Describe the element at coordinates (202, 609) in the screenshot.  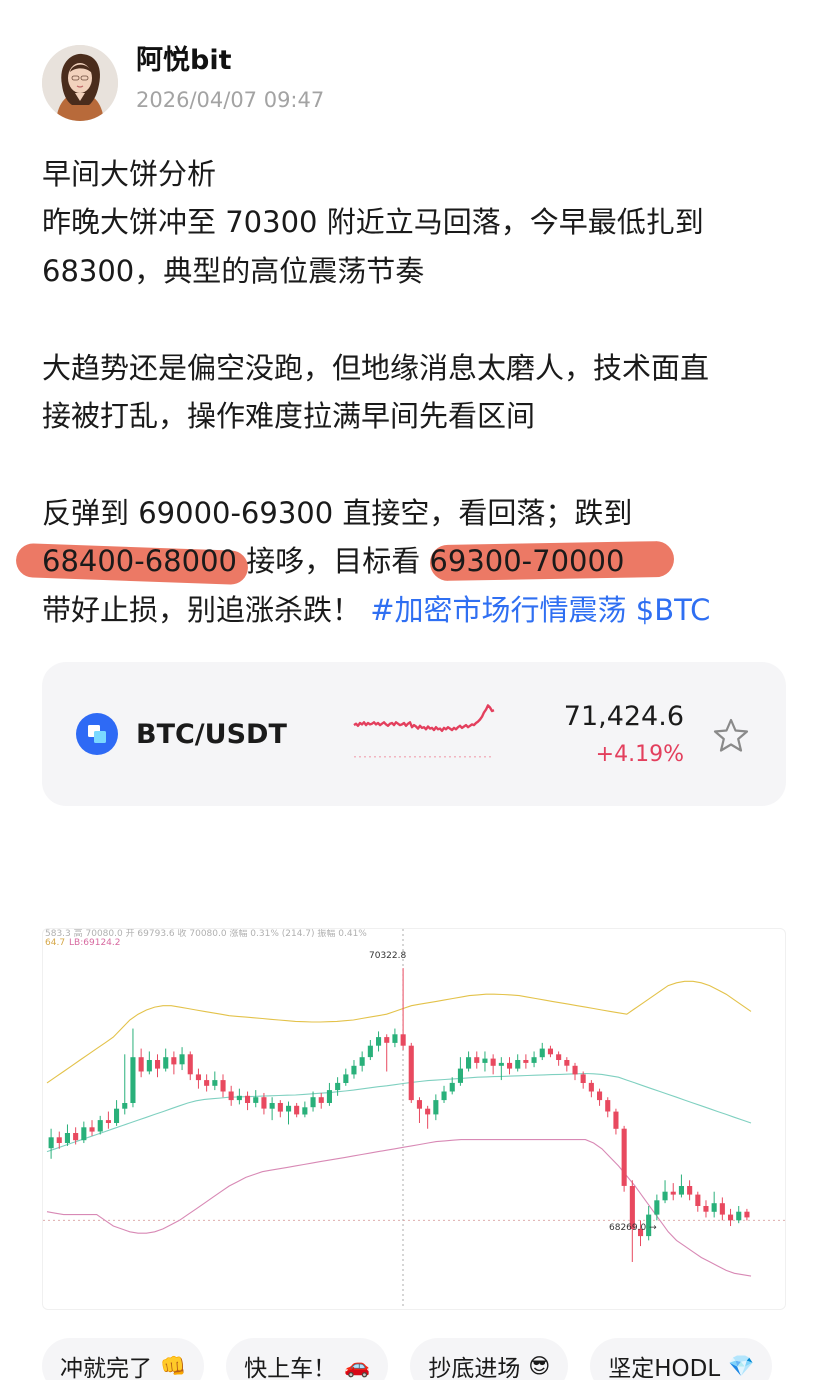
I see `post-text: 带好止损，别追涨杀跌！` at that location.